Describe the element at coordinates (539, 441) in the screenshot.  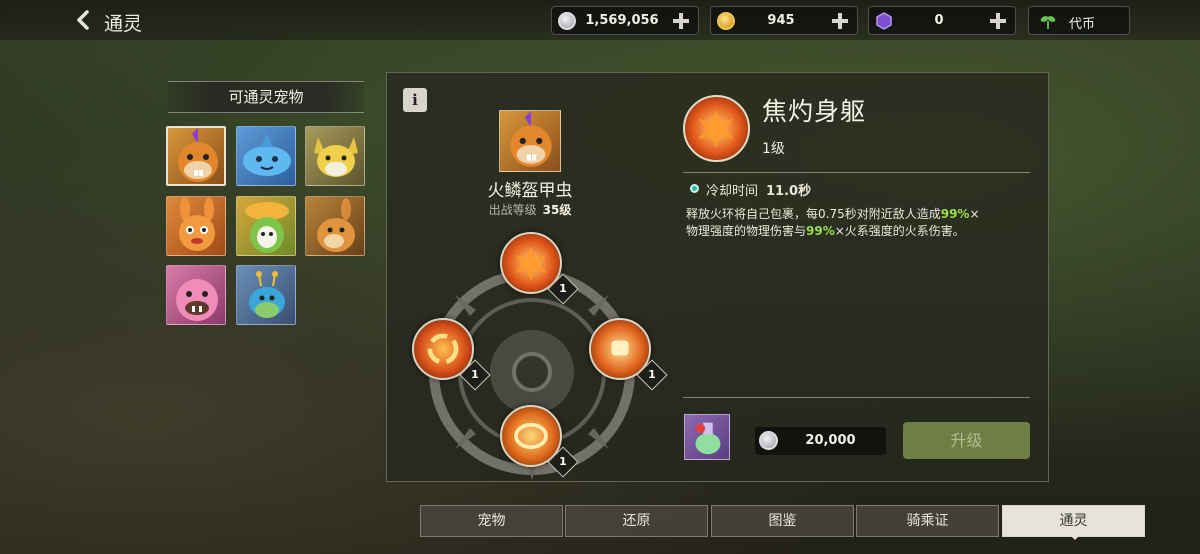
I see `skill-slot-bottom: 1` at that location.